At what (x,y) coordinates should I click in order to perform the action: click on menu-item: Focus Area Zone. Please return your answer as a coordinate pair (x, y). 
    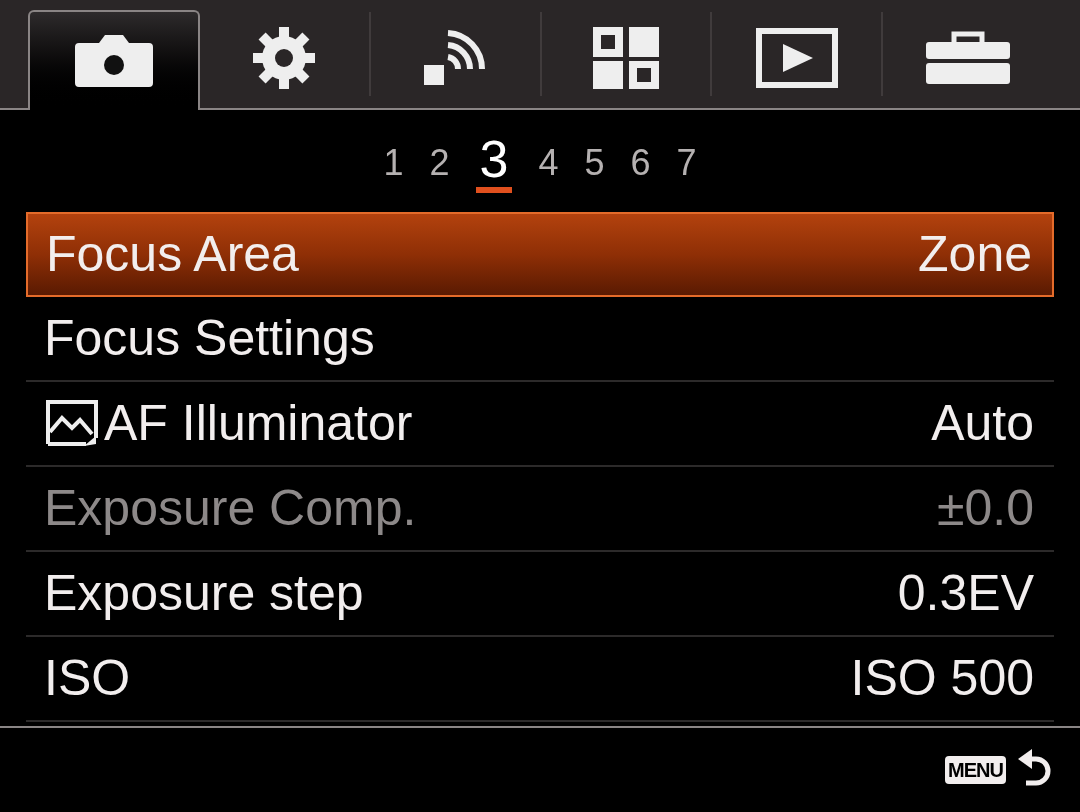
    Looking at the image, I should click on (540, 254).